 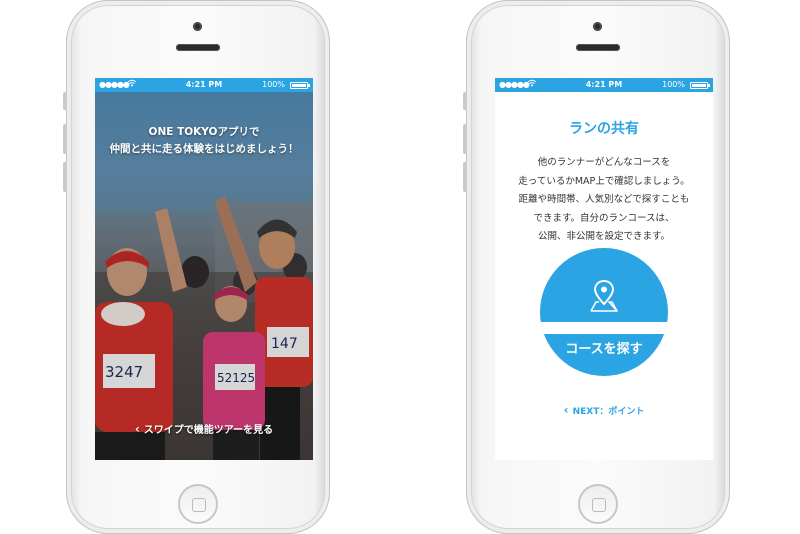 I want to click on search-course-button: コースを探す, so click(x=604, y=312).